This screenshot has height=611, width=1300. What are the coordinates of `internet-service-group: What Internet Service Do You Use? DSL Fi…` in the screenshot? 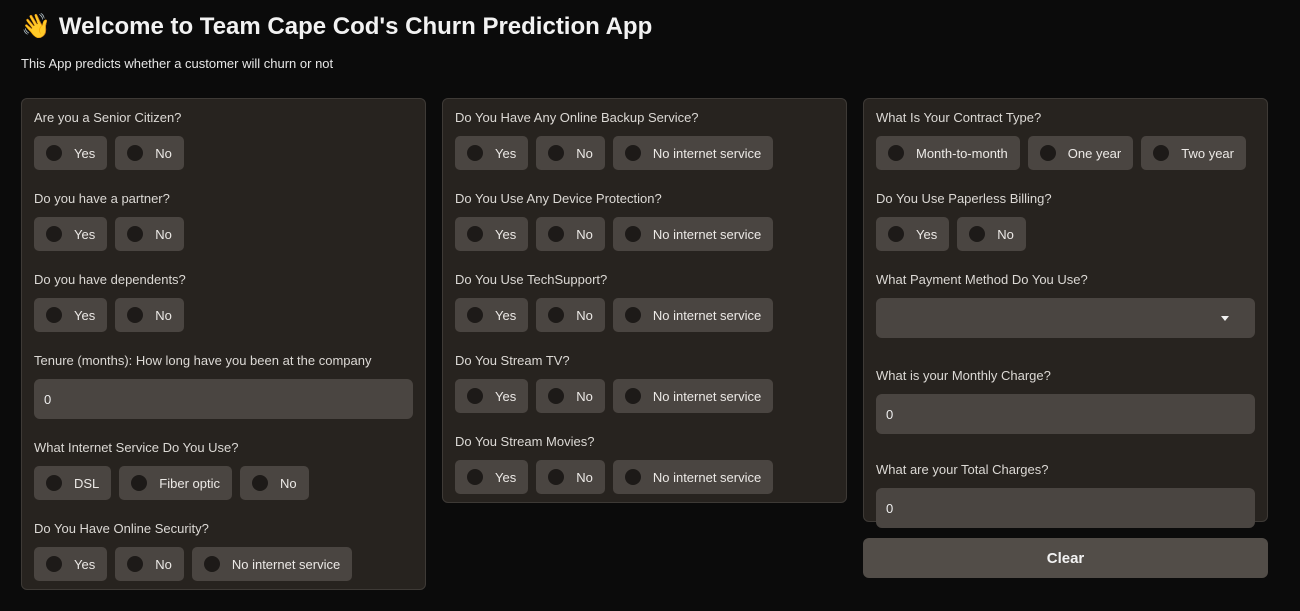 It's located at (223, 469).